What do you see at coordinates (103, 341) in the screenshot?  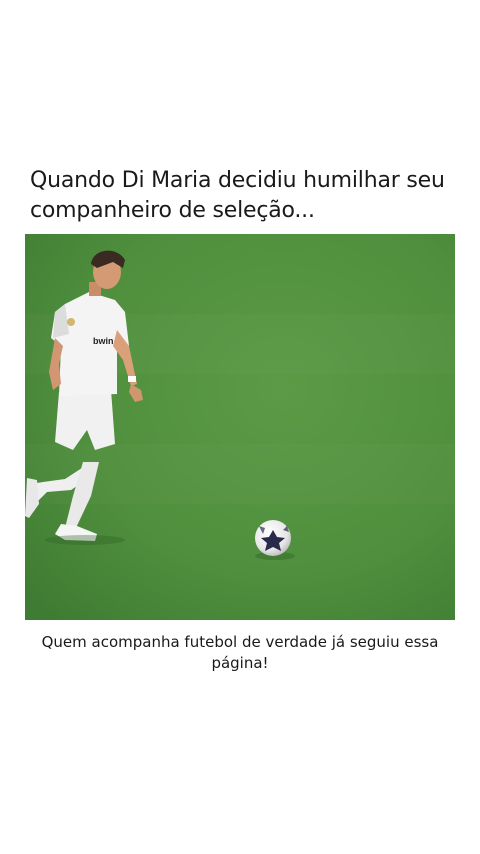 I see `jersey-sponsor-text: bwin` at bounding box center [103, 341].